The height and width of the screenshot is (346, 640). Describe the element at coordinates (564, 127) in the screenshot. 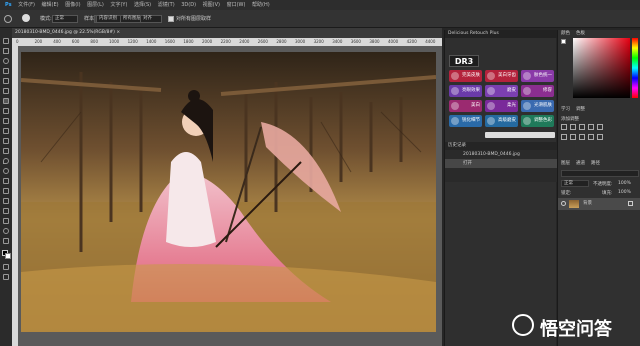

I see `brightness-icon` at that location.